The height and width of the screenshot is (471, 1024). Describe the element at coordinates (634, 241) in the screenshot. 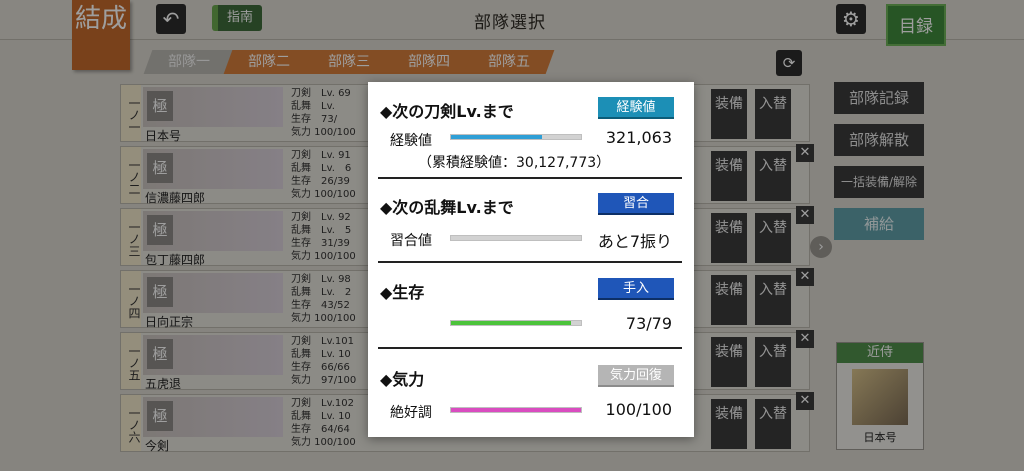

I see `merge-value: あと7振り` at that location.